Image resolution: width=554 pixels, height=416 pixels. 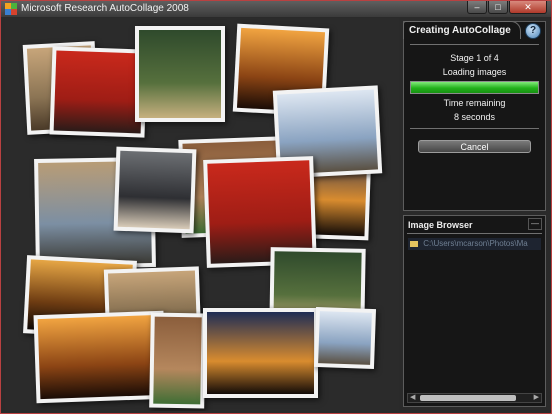 I want to click on panel-title: Creating AutoCollage, so click(x=460, y=30).